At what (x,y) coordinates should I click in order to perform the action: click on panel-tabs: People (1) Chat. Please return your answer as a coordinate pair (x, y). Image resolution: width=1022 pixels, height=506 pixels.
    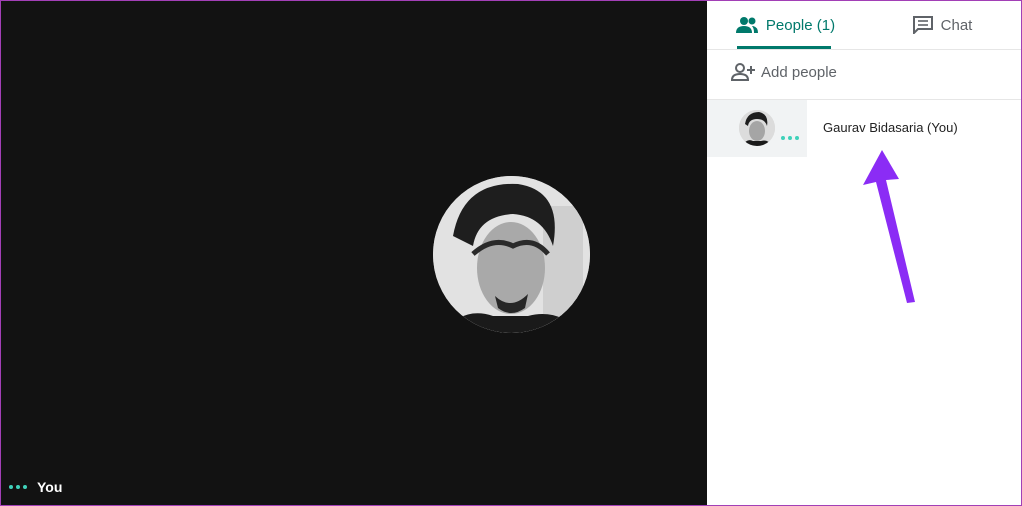
    Looking at the image, I should click on (864, 25).